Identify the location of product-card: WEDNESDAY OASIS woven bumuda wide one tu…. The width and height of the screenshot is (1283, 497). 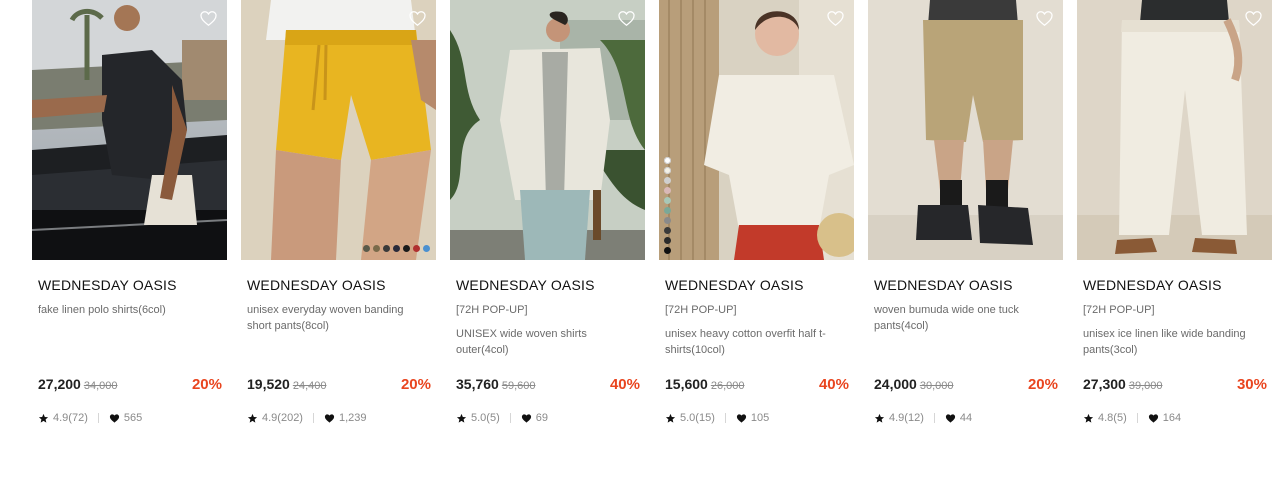
(965, 212).